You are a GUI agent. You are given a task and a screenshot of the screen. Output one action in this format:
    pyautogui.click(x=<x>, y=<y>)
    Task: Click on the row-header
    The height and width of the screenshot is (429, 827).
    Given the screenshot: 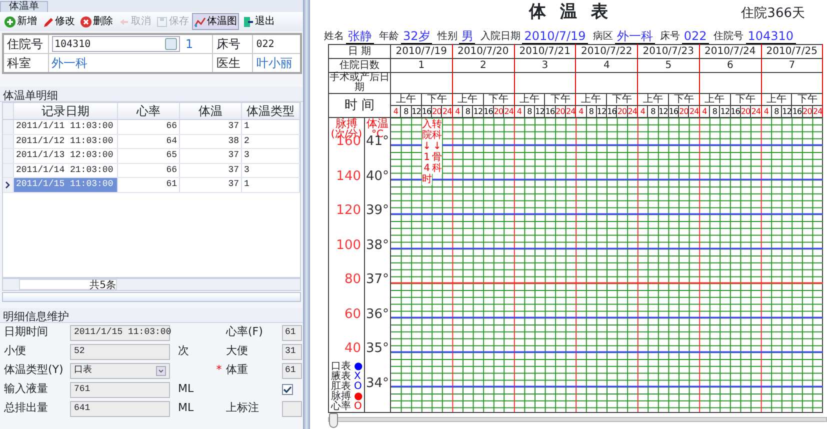 What is the action you would take?
    pyautogui.click(x=8, y=185)
    